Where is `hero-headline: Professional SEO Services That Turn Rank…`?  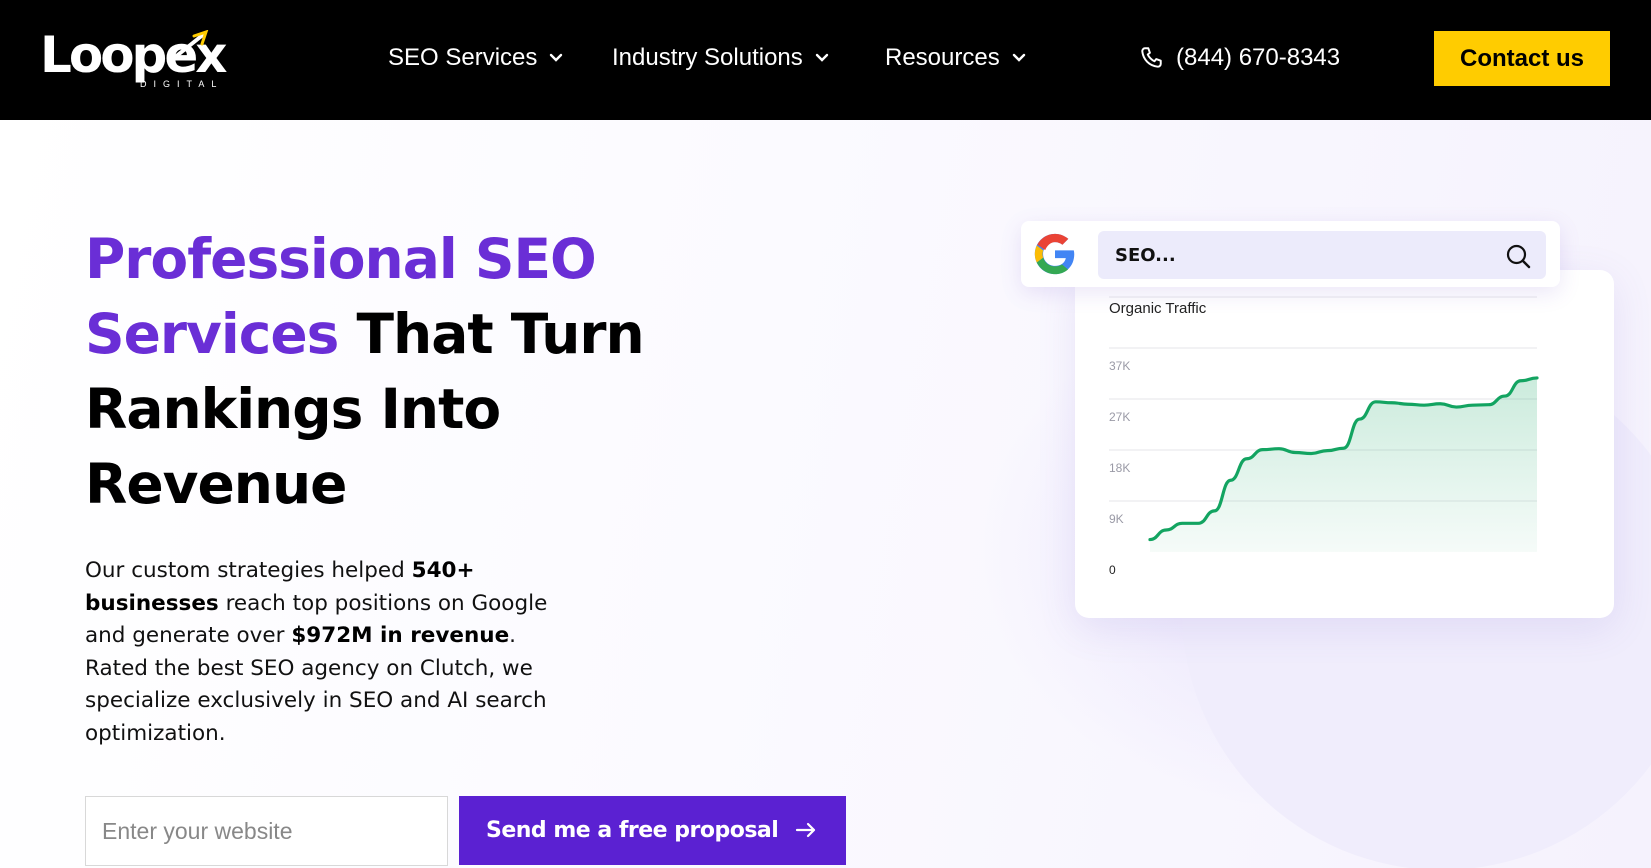
hero-headline: Professional SEO Services That Turn Rank… is located at coordinates (395, 372).